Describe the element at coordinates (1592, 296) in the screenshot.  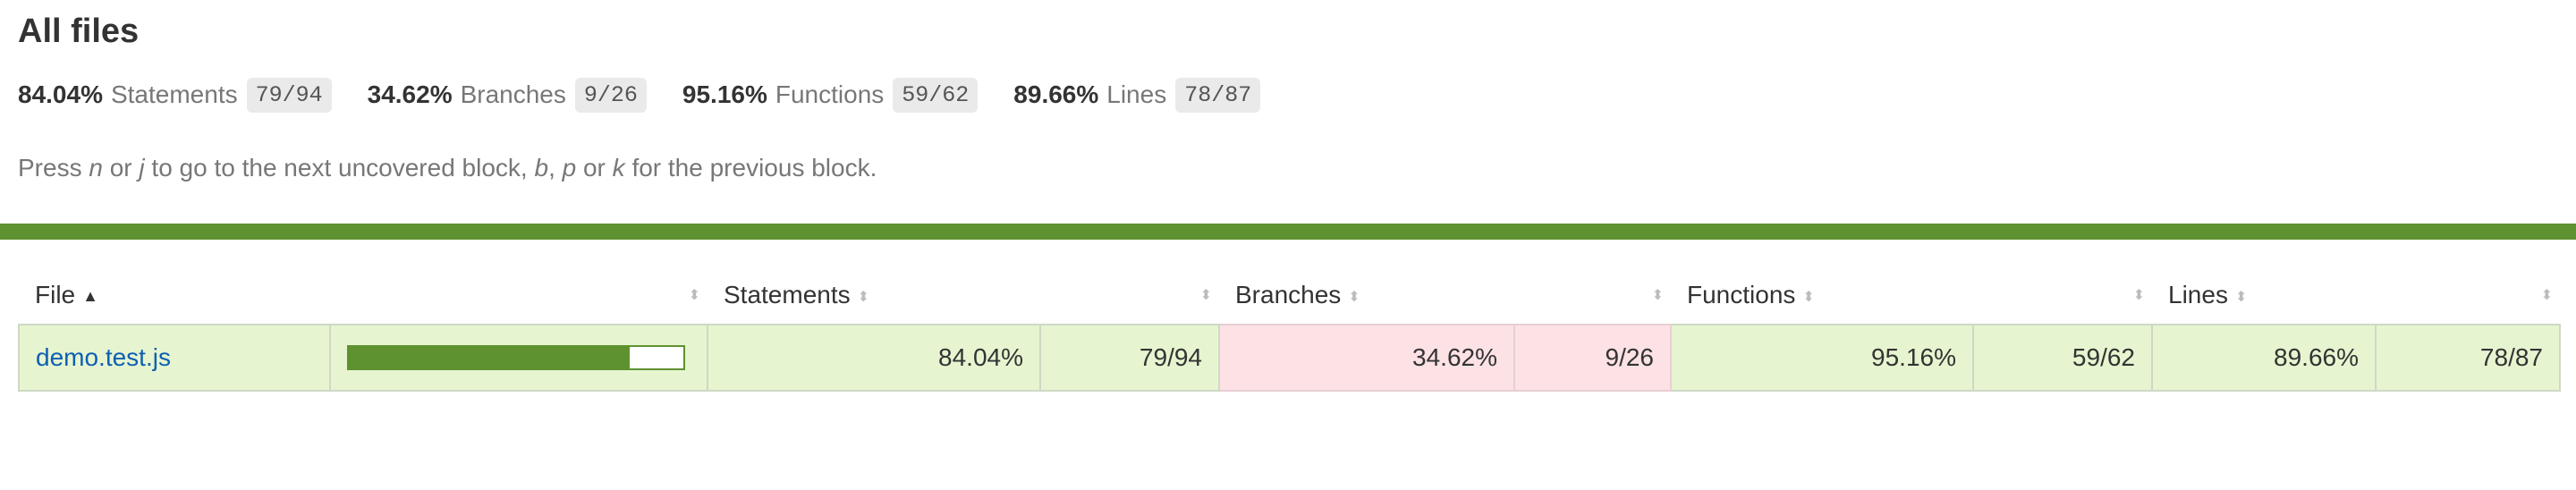
I see `column-header-branches-fraction: ⬍` at that location.